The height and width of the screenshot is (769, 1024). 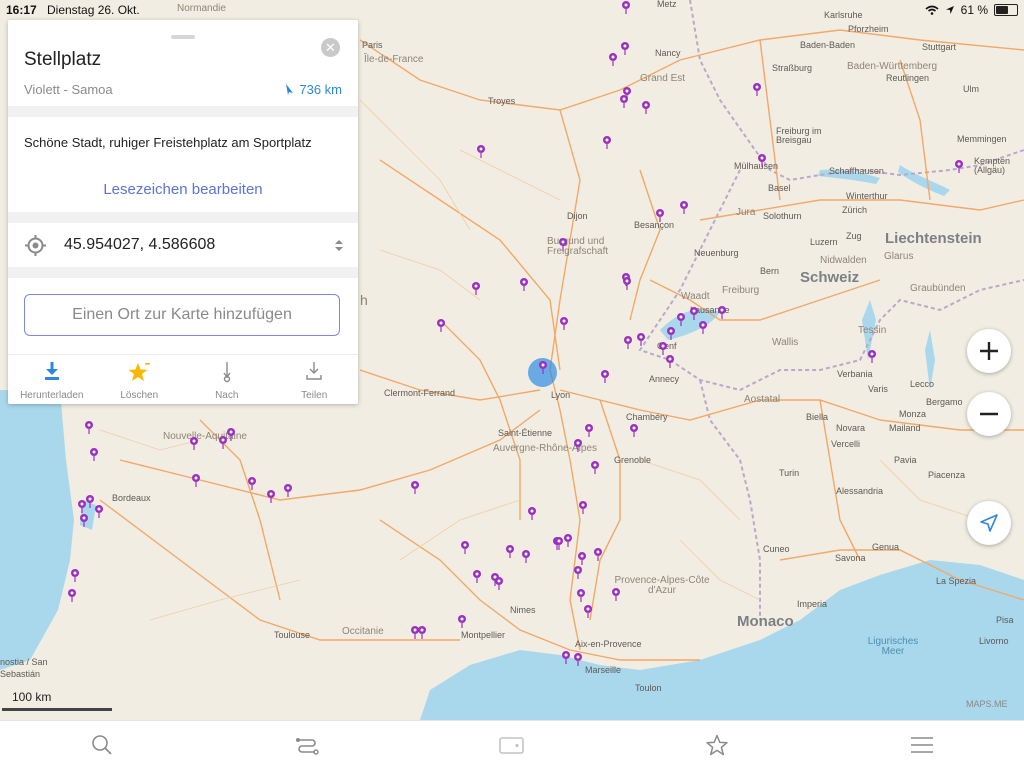 What do you see at coordinates (717, 745) in the screenshot?
I see `bookmarks-tab` at bounding box center [717, 745].